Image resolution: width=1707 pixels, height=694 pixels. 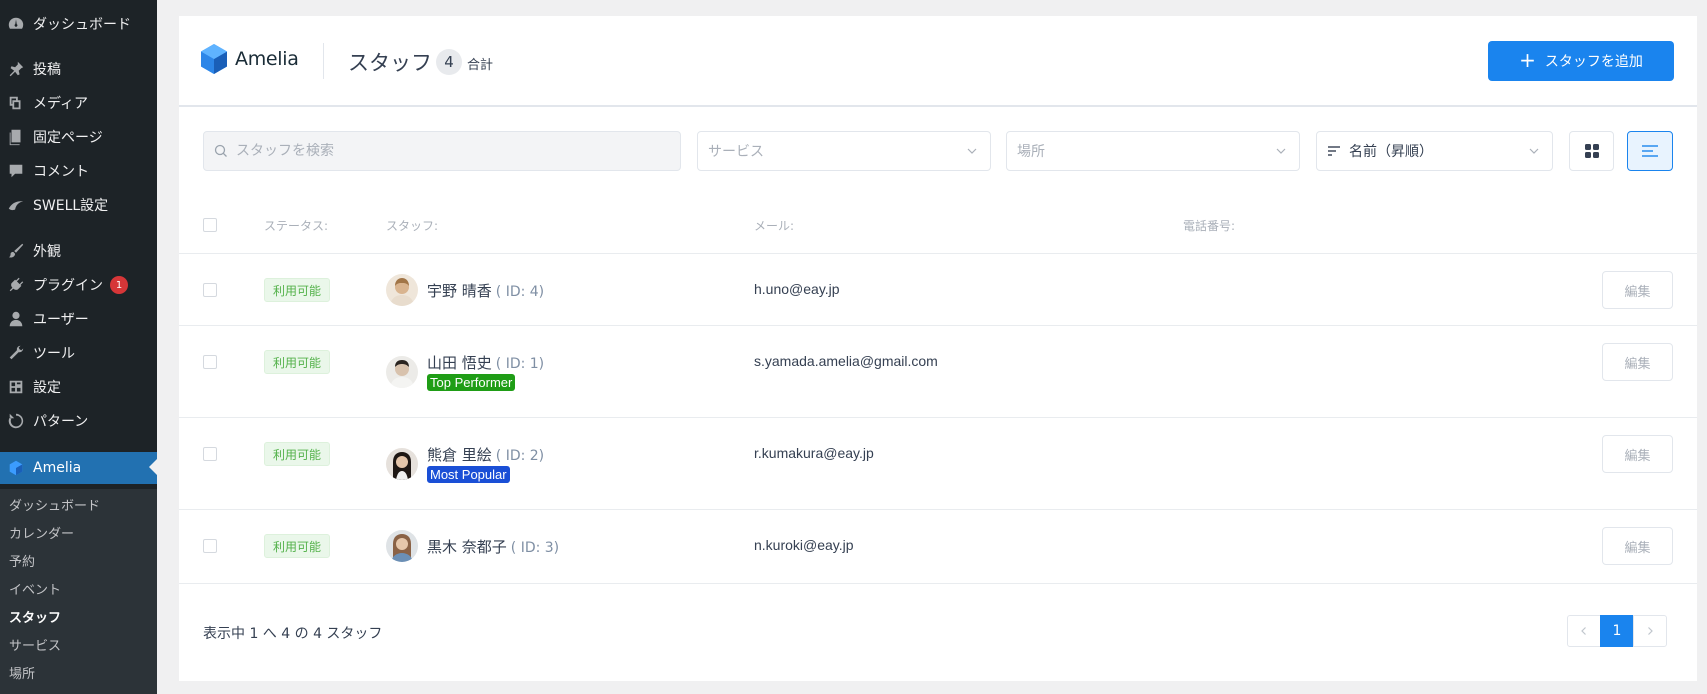 I want to click on wp-menu-swell: SWELL設定, so click(x=78, y=205).